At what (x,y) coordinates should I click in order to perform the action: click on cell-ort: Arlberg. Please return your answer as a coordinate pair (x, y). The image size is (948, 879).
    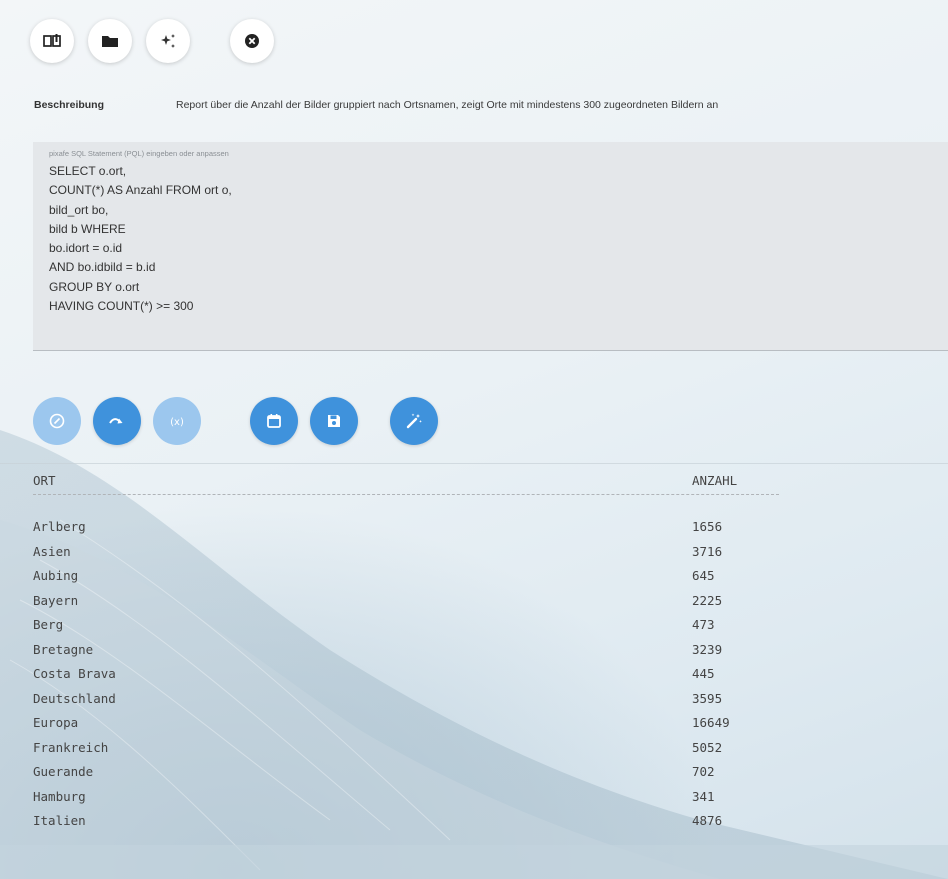
    Looking at the image, I should click on (59, 526).